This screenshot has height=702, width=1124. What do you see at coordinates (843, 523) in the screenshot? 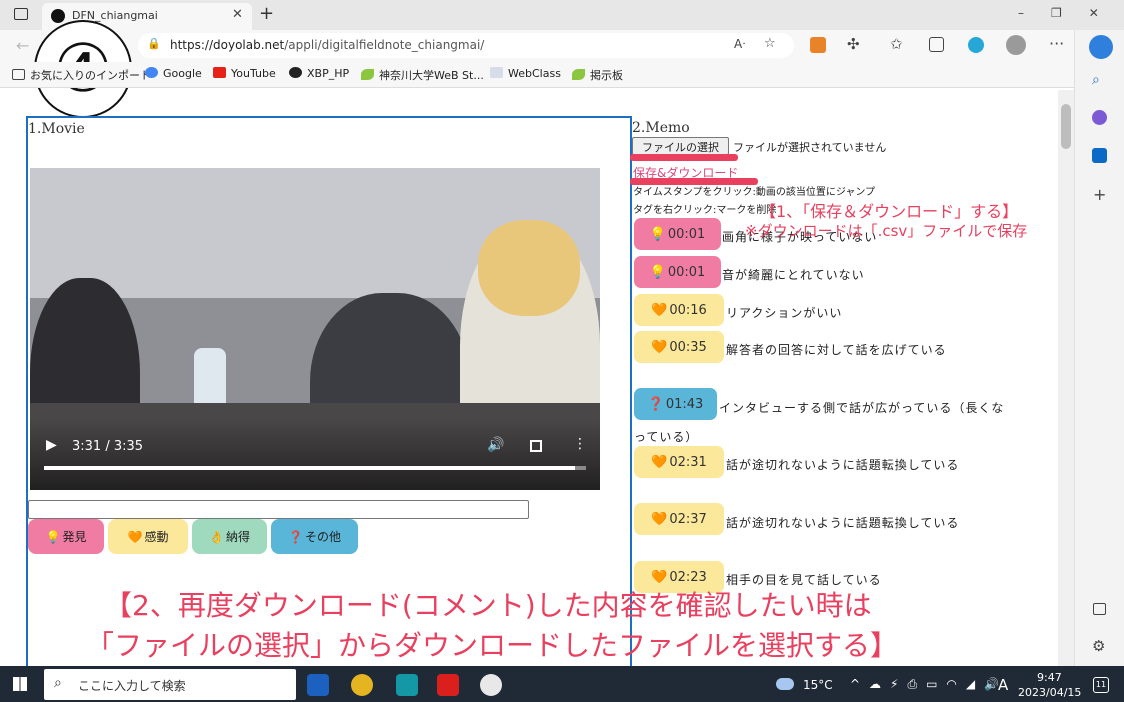
I see `memo-text-7: 話が途切れないように話題転換している` at bounding box center [843, 523].